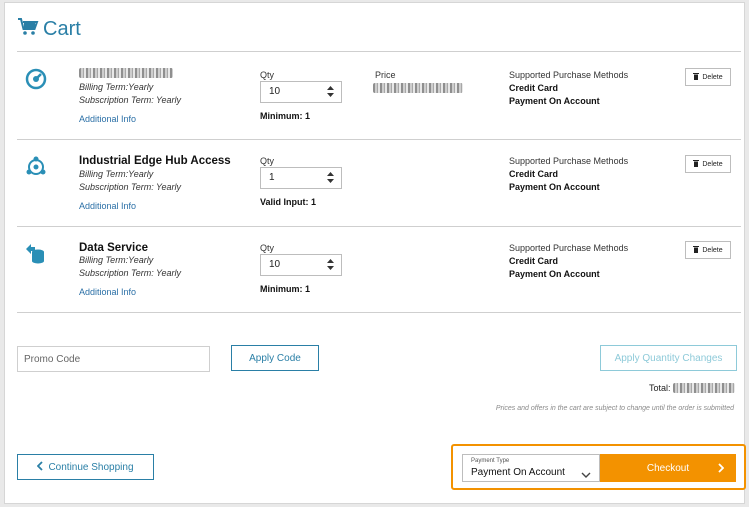 This screenshot has height=507, width=749. What do you see at coordinates (288, 202) in the screenshot?
I see `qty-note: Valid Input: 1` at bounding box center [288, 202].